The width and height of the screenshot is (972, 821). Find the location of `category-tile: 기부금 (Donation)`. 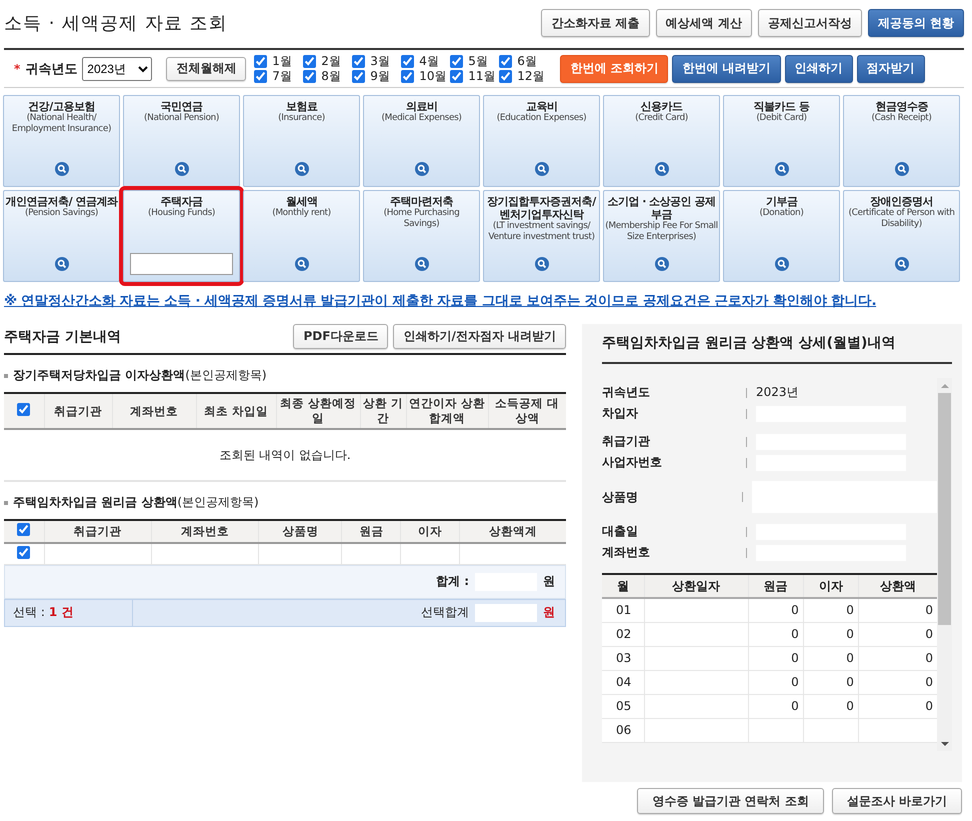

category-tile: 기부금 (Donation) is located at coordinates (781, 236).